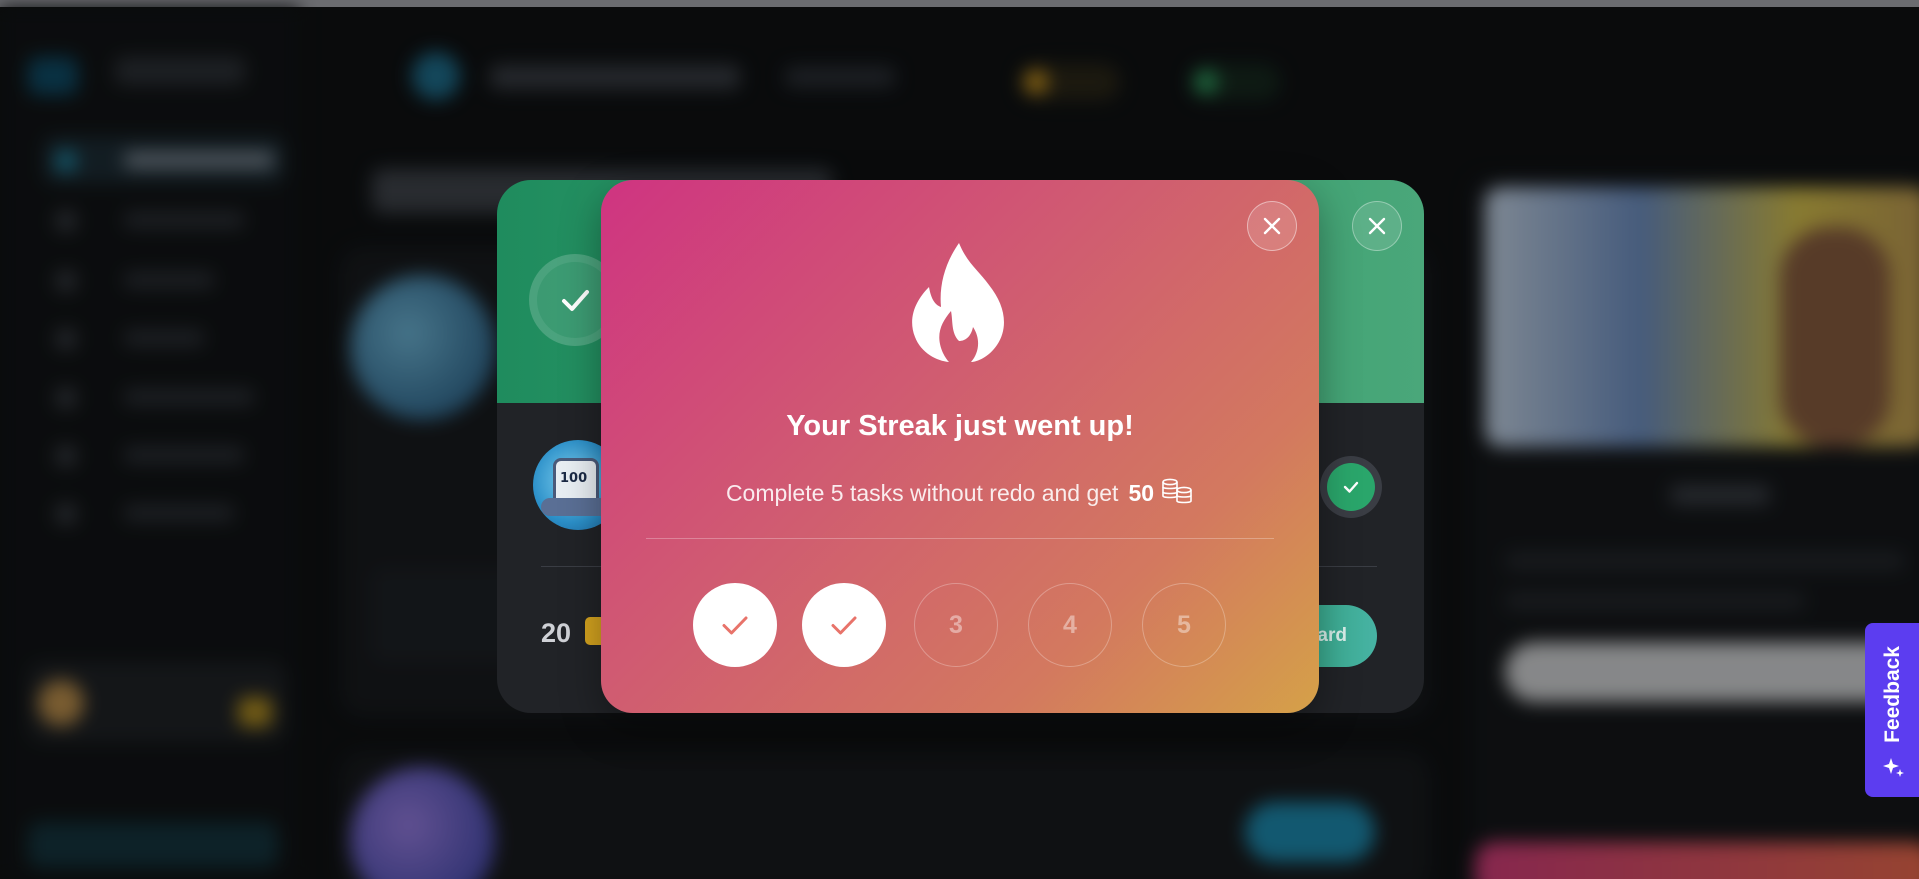 The width and height of the screenshot is (1919, 879). I want to click on streak-step-4: 4, so click(1070, 625).